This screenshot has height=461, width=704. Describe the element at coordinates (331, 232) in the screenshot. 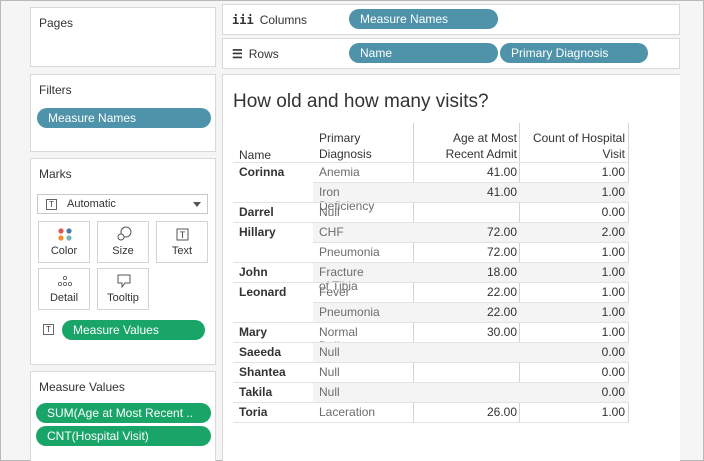

I see `cell-diagnosis: CHF` at that location.